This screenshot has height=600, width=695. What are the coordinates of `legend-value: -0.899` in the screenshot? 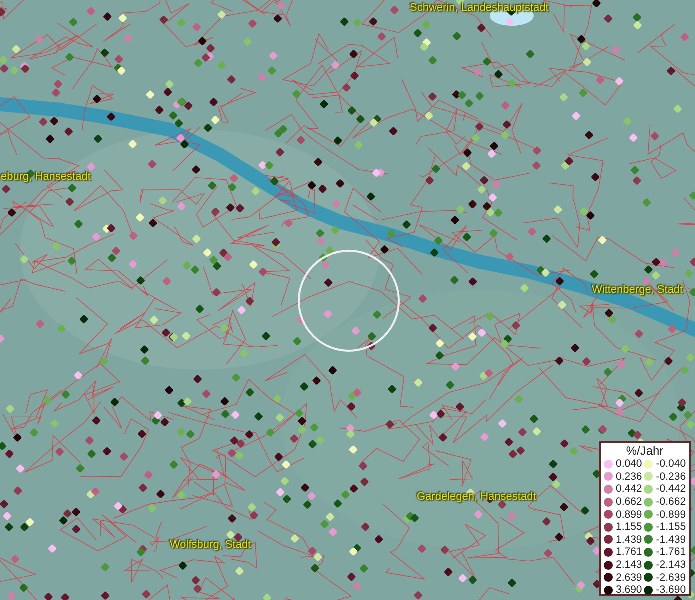 It's located at (671, 514).